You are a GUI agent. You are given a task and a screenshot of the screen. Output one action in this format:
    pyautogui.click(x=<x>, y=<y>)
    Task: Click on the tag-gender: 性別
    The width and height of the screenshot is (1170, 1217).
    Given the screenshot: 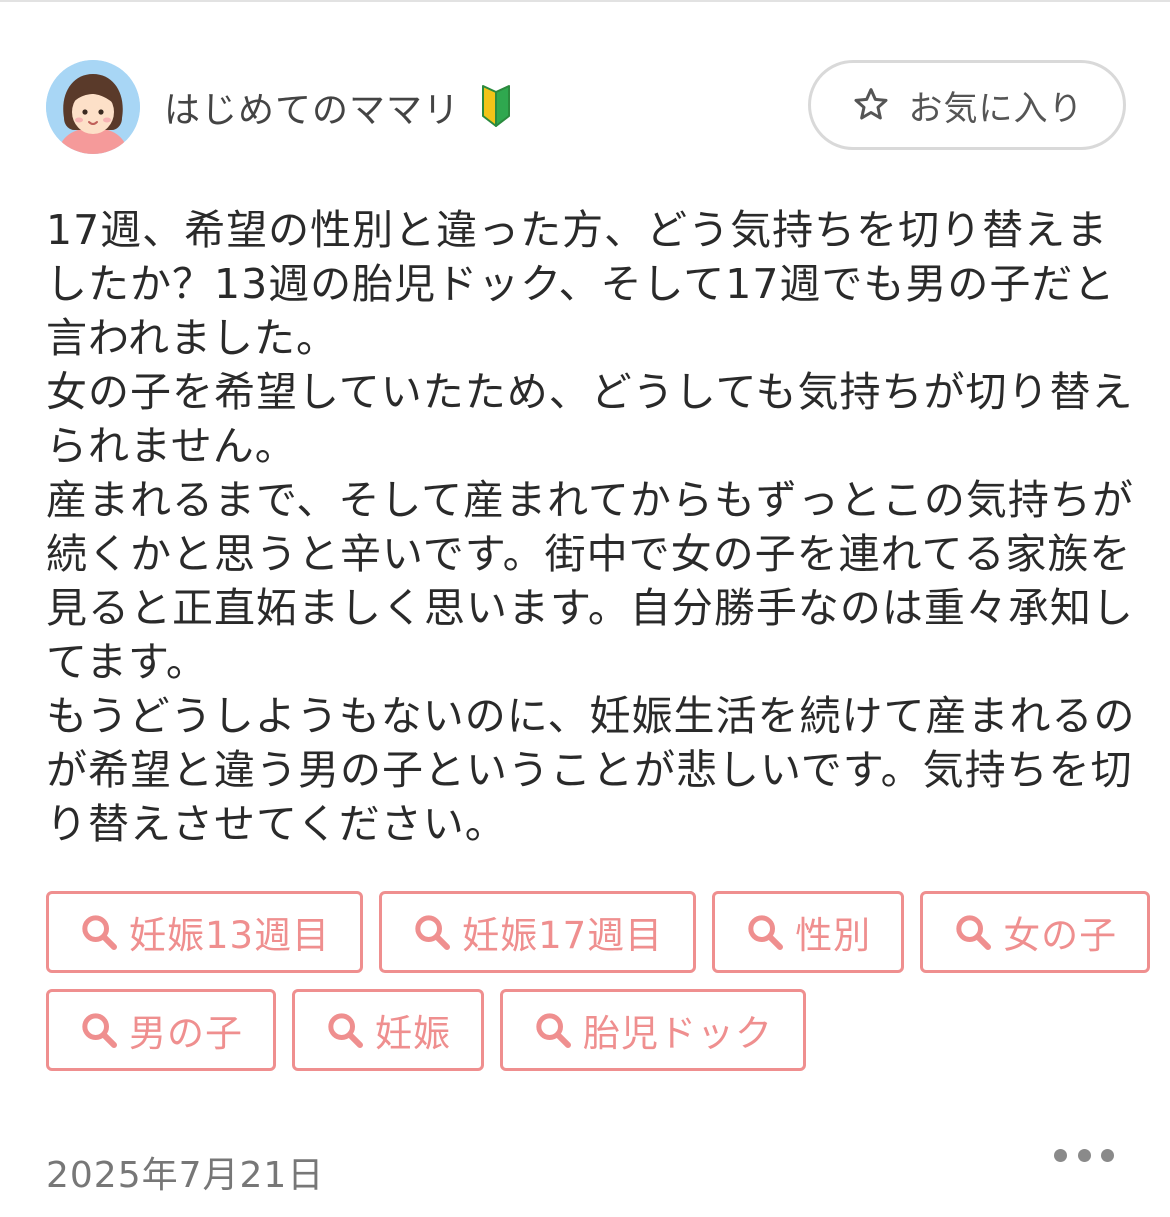 What is the action you would take?
    pyautogui.click(x=808, y=932)
    